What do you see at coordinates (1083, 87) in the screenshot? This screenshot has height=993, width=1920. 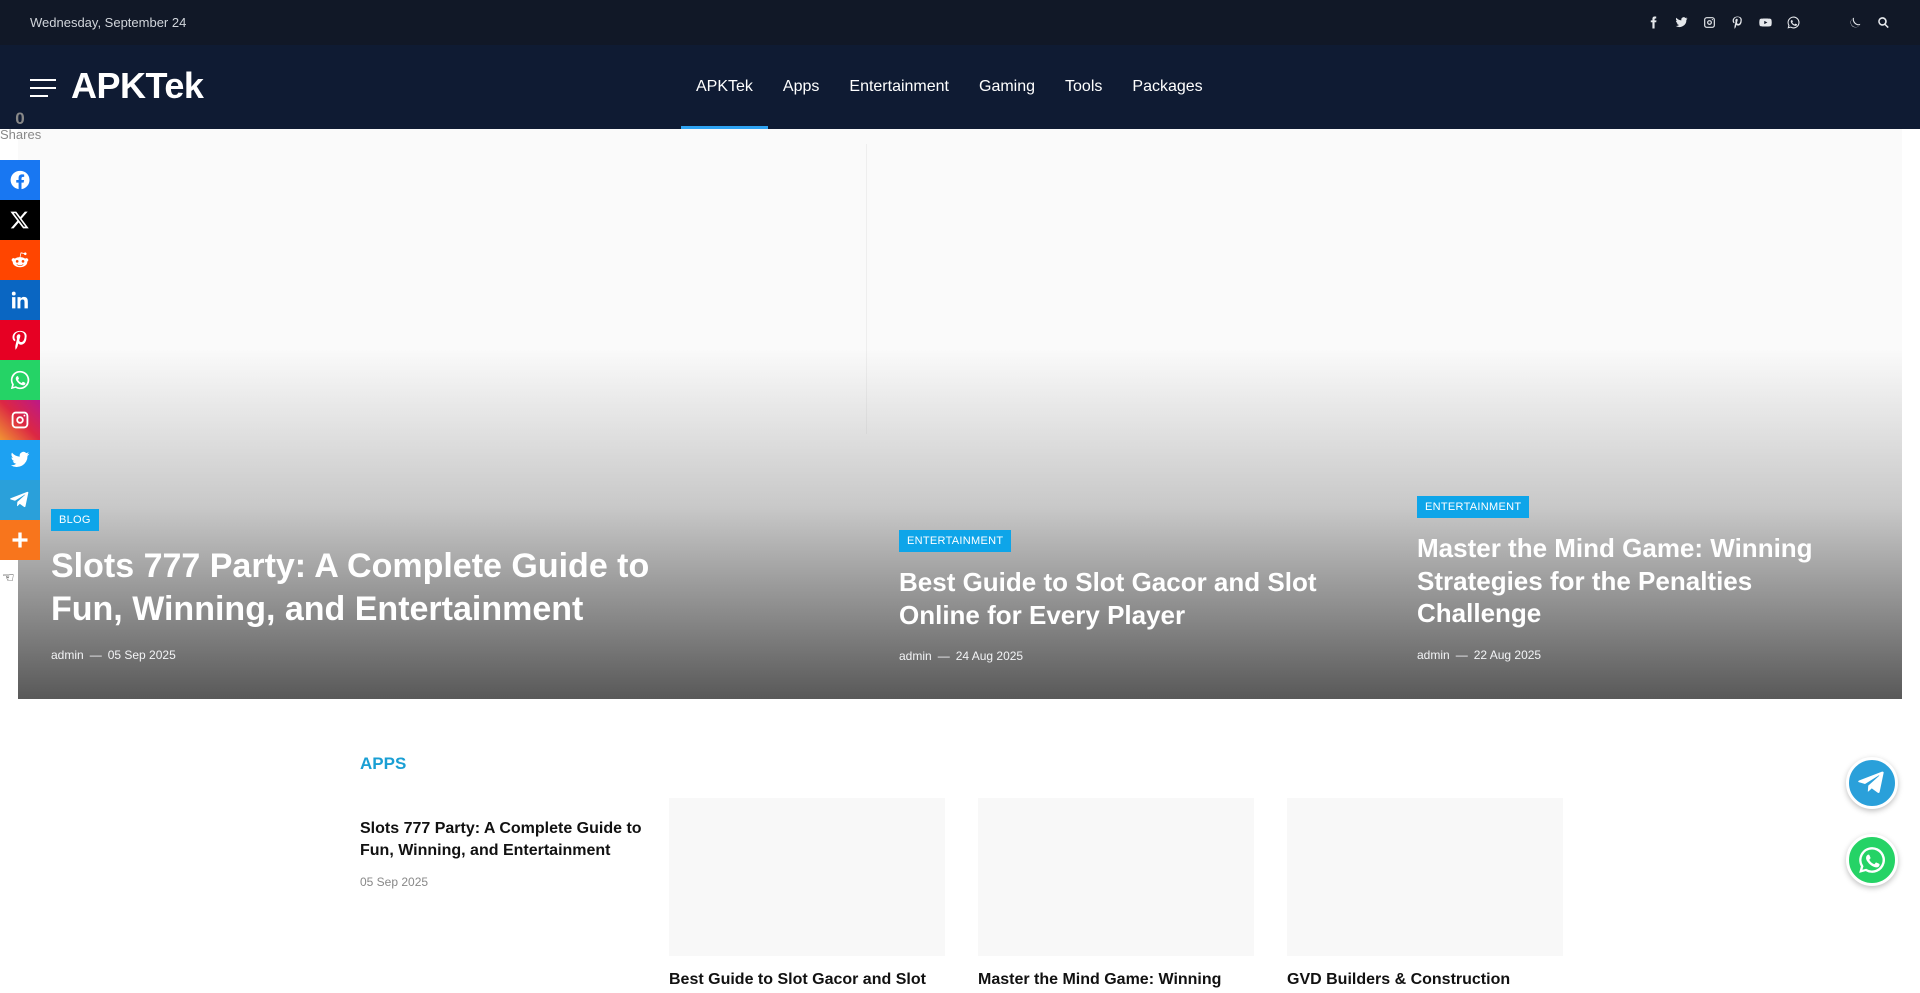 I see `nav-tools: Tools` at bounding box center [1083, 87].